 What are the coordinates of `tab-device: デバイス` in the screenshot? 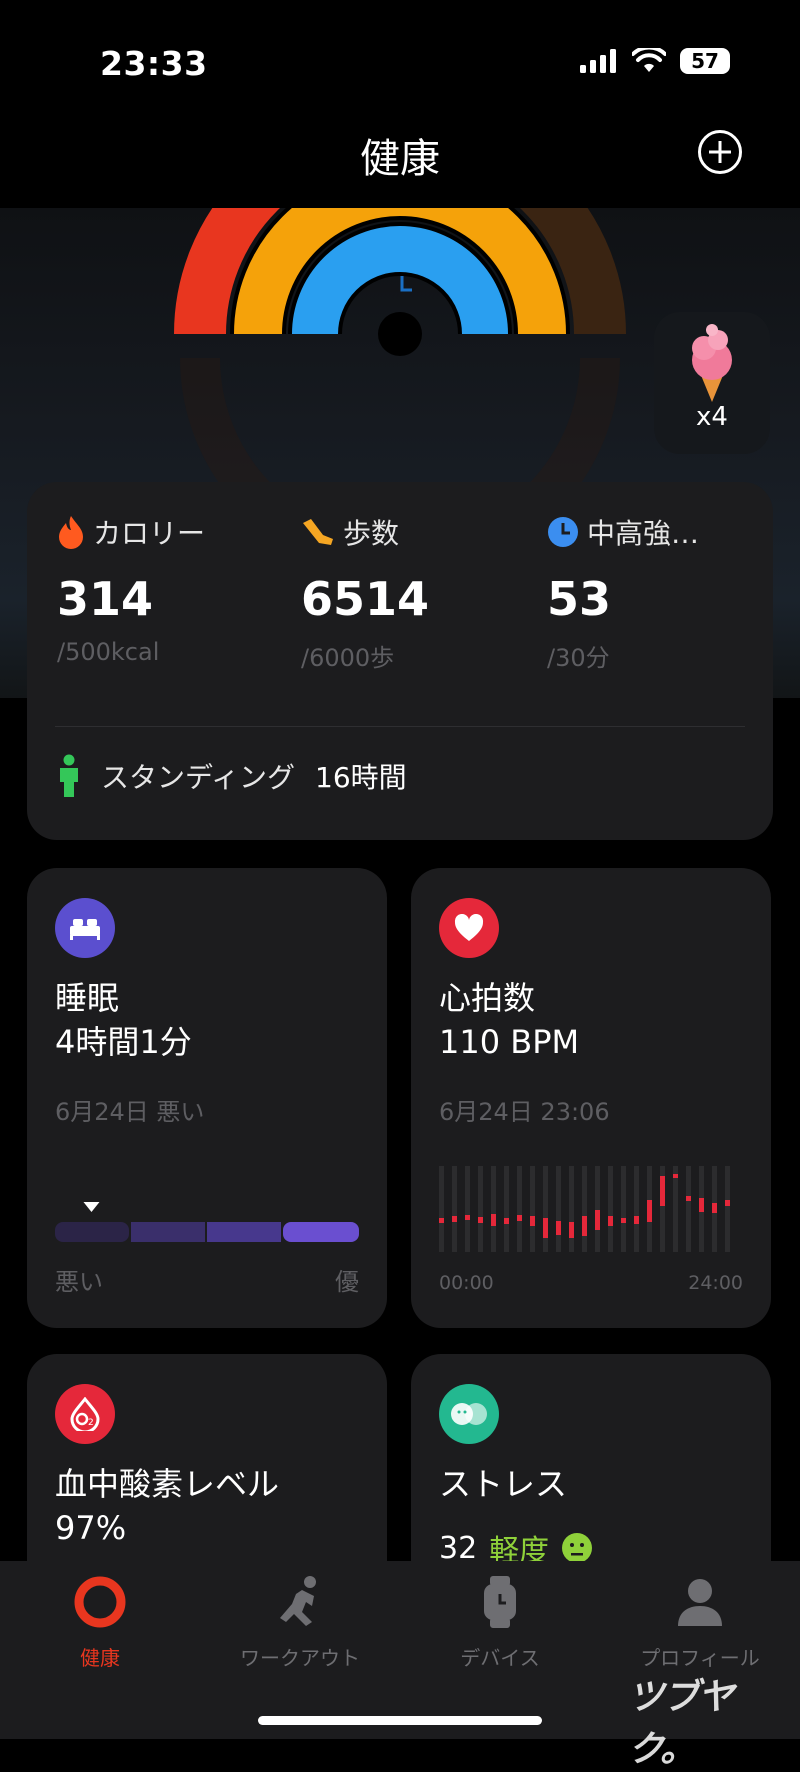 It's located at (500, 1622).